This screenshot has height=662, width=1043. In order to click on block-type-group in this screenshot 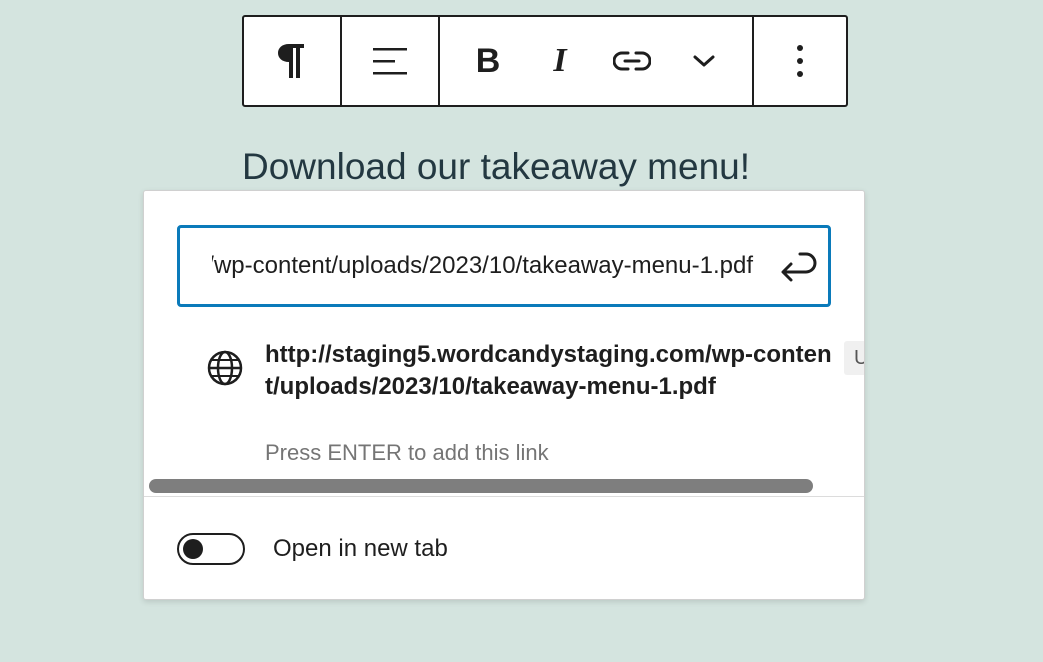, I will do `click(293, 61)`.